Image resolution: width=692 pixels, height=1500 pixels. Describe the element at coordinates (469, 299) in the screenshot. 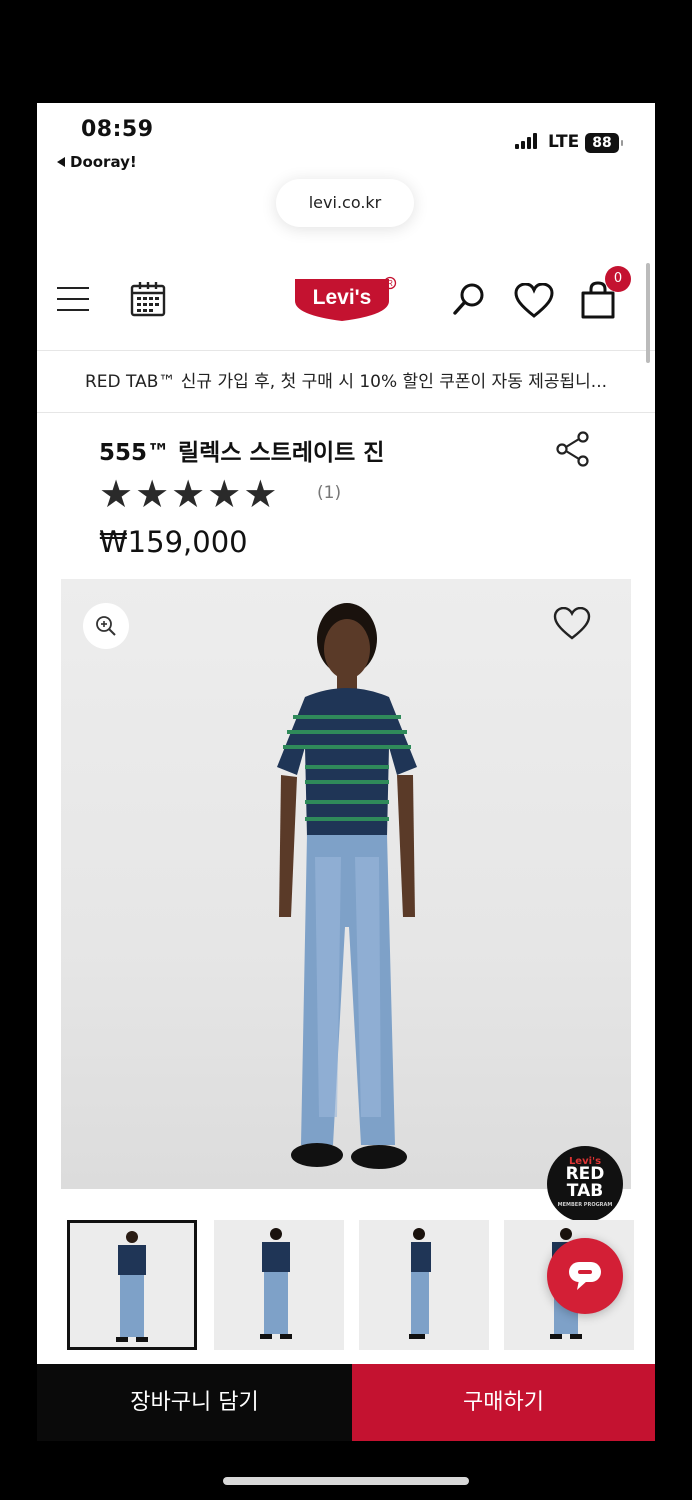

I see `search-icon` at that location.